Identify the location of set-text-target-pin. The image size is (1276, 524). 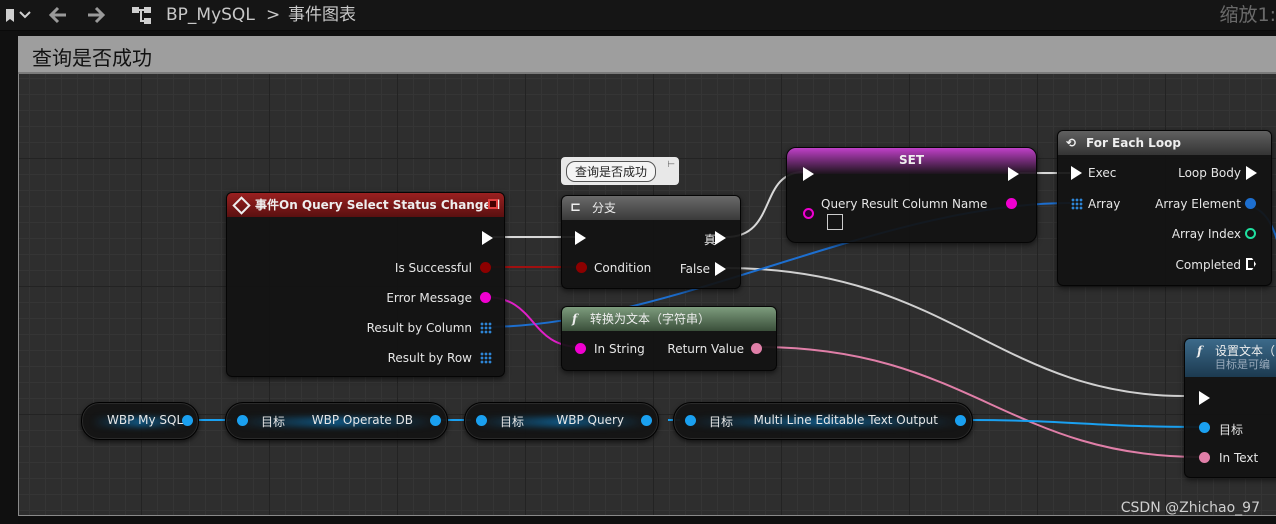
(1204, 427).